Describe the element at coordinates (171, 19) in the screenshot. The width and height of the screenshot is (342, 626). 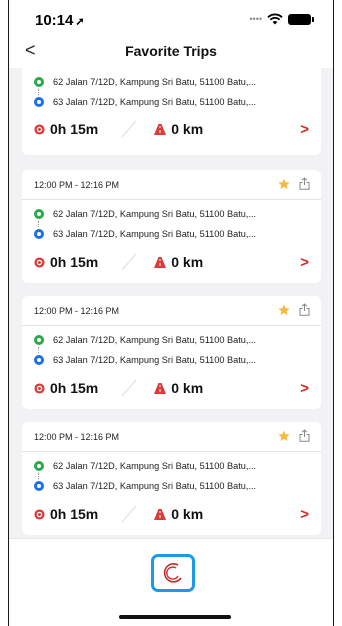
I see `status-bar: 10:14 ➚ ••••` at that location.